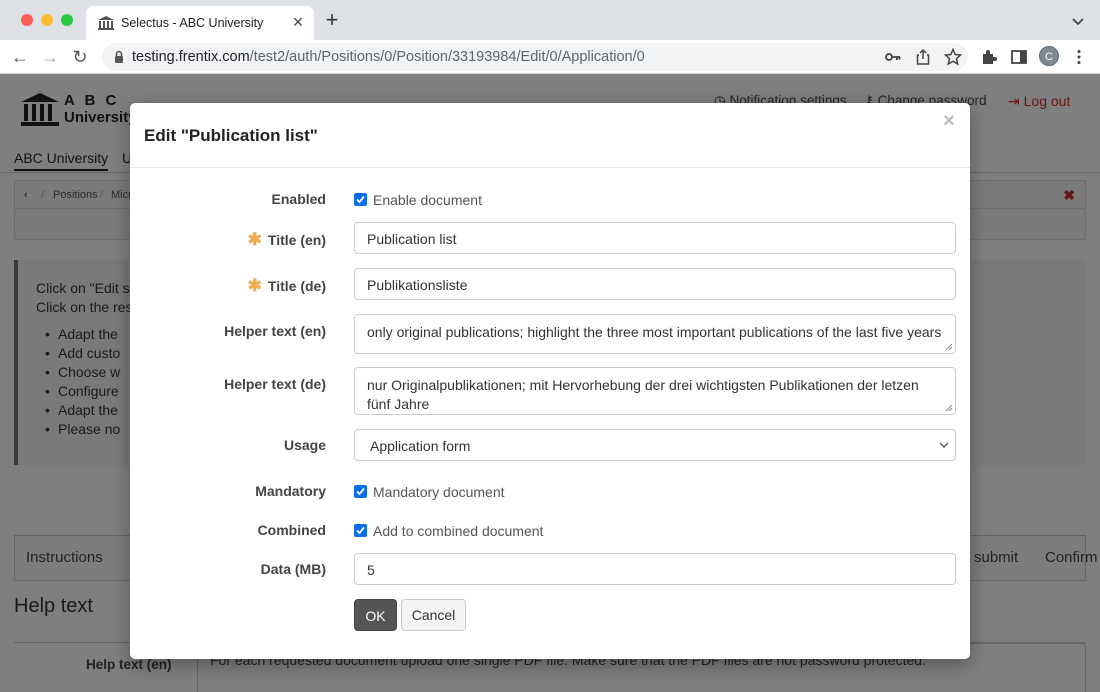 This screenshot has height=692, width=1100. What do you see at coordinates (427, 200) in the screenshot?
I see `enable-document-text: Enable document` at bounding box center [427, 200].